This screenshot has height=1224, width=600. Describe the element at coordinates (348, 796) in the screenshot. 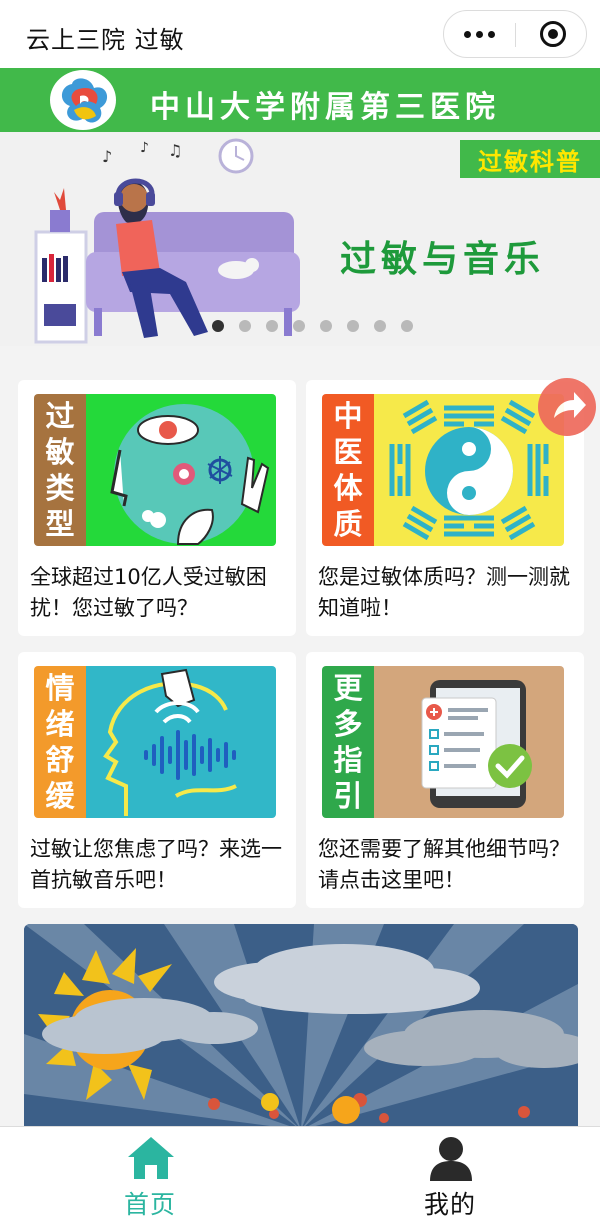

I see `tag-char: 引` at that location.